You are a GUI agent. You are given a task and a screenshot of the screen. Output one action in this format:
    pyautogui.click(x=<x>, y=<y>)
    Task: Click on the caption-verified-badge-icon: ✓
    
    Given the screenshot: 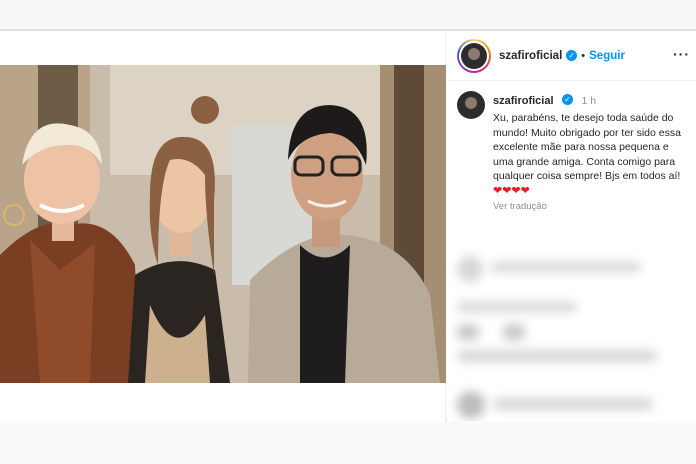 What is the action you would take?
    pyautogui.click(x=567, y=100)
    